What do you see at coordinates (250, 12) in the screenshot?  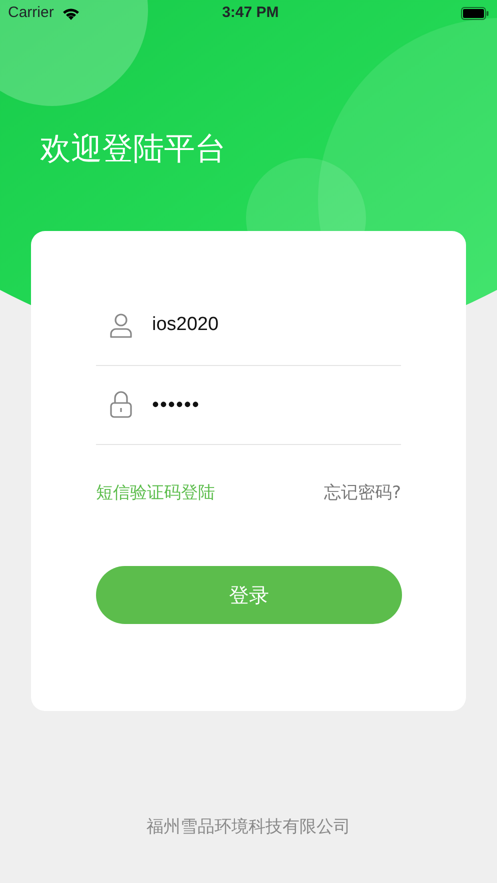 I see `clock-time: 3:47 PM` at bounding box center [250, 12].